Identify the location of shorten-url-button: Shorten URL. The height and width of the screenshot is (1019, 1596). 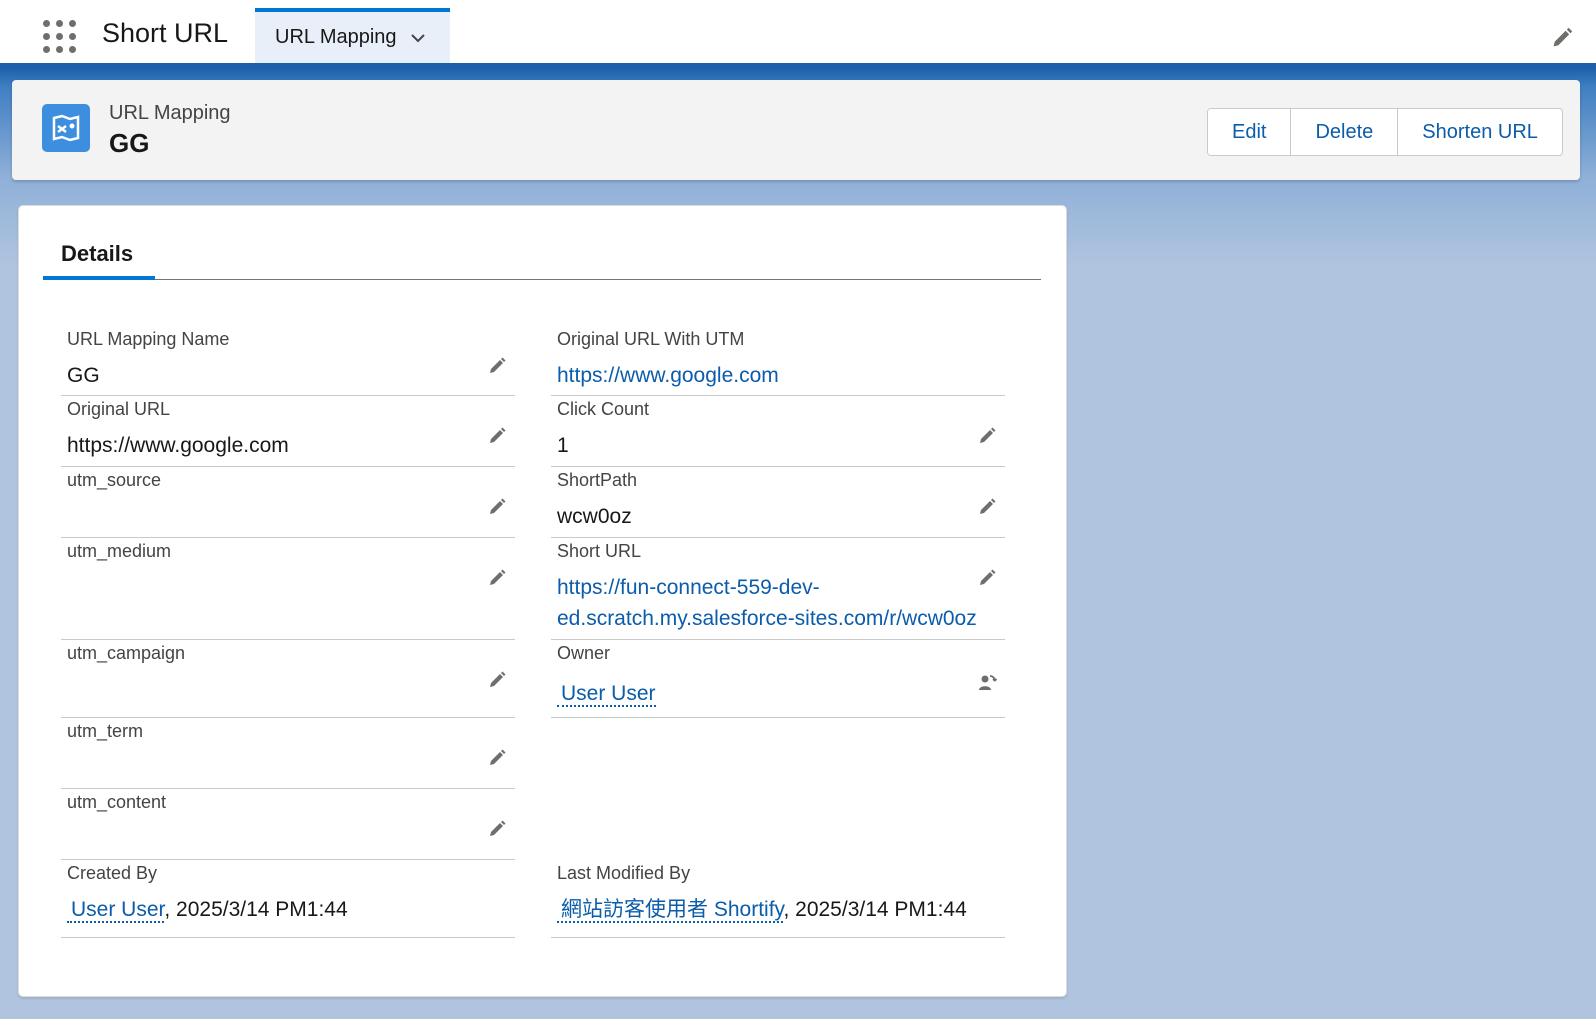
(1479, 132).